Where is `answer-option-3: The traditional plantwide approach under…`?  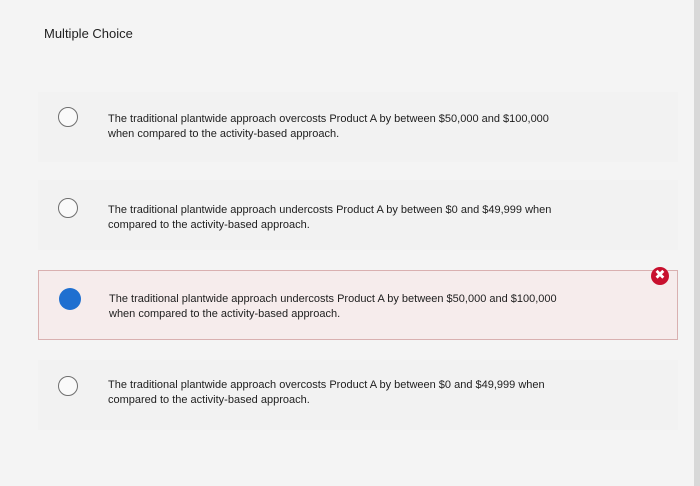
answer-option-3: The traditional plantwide approach under… is located at coordinates (358, 303).